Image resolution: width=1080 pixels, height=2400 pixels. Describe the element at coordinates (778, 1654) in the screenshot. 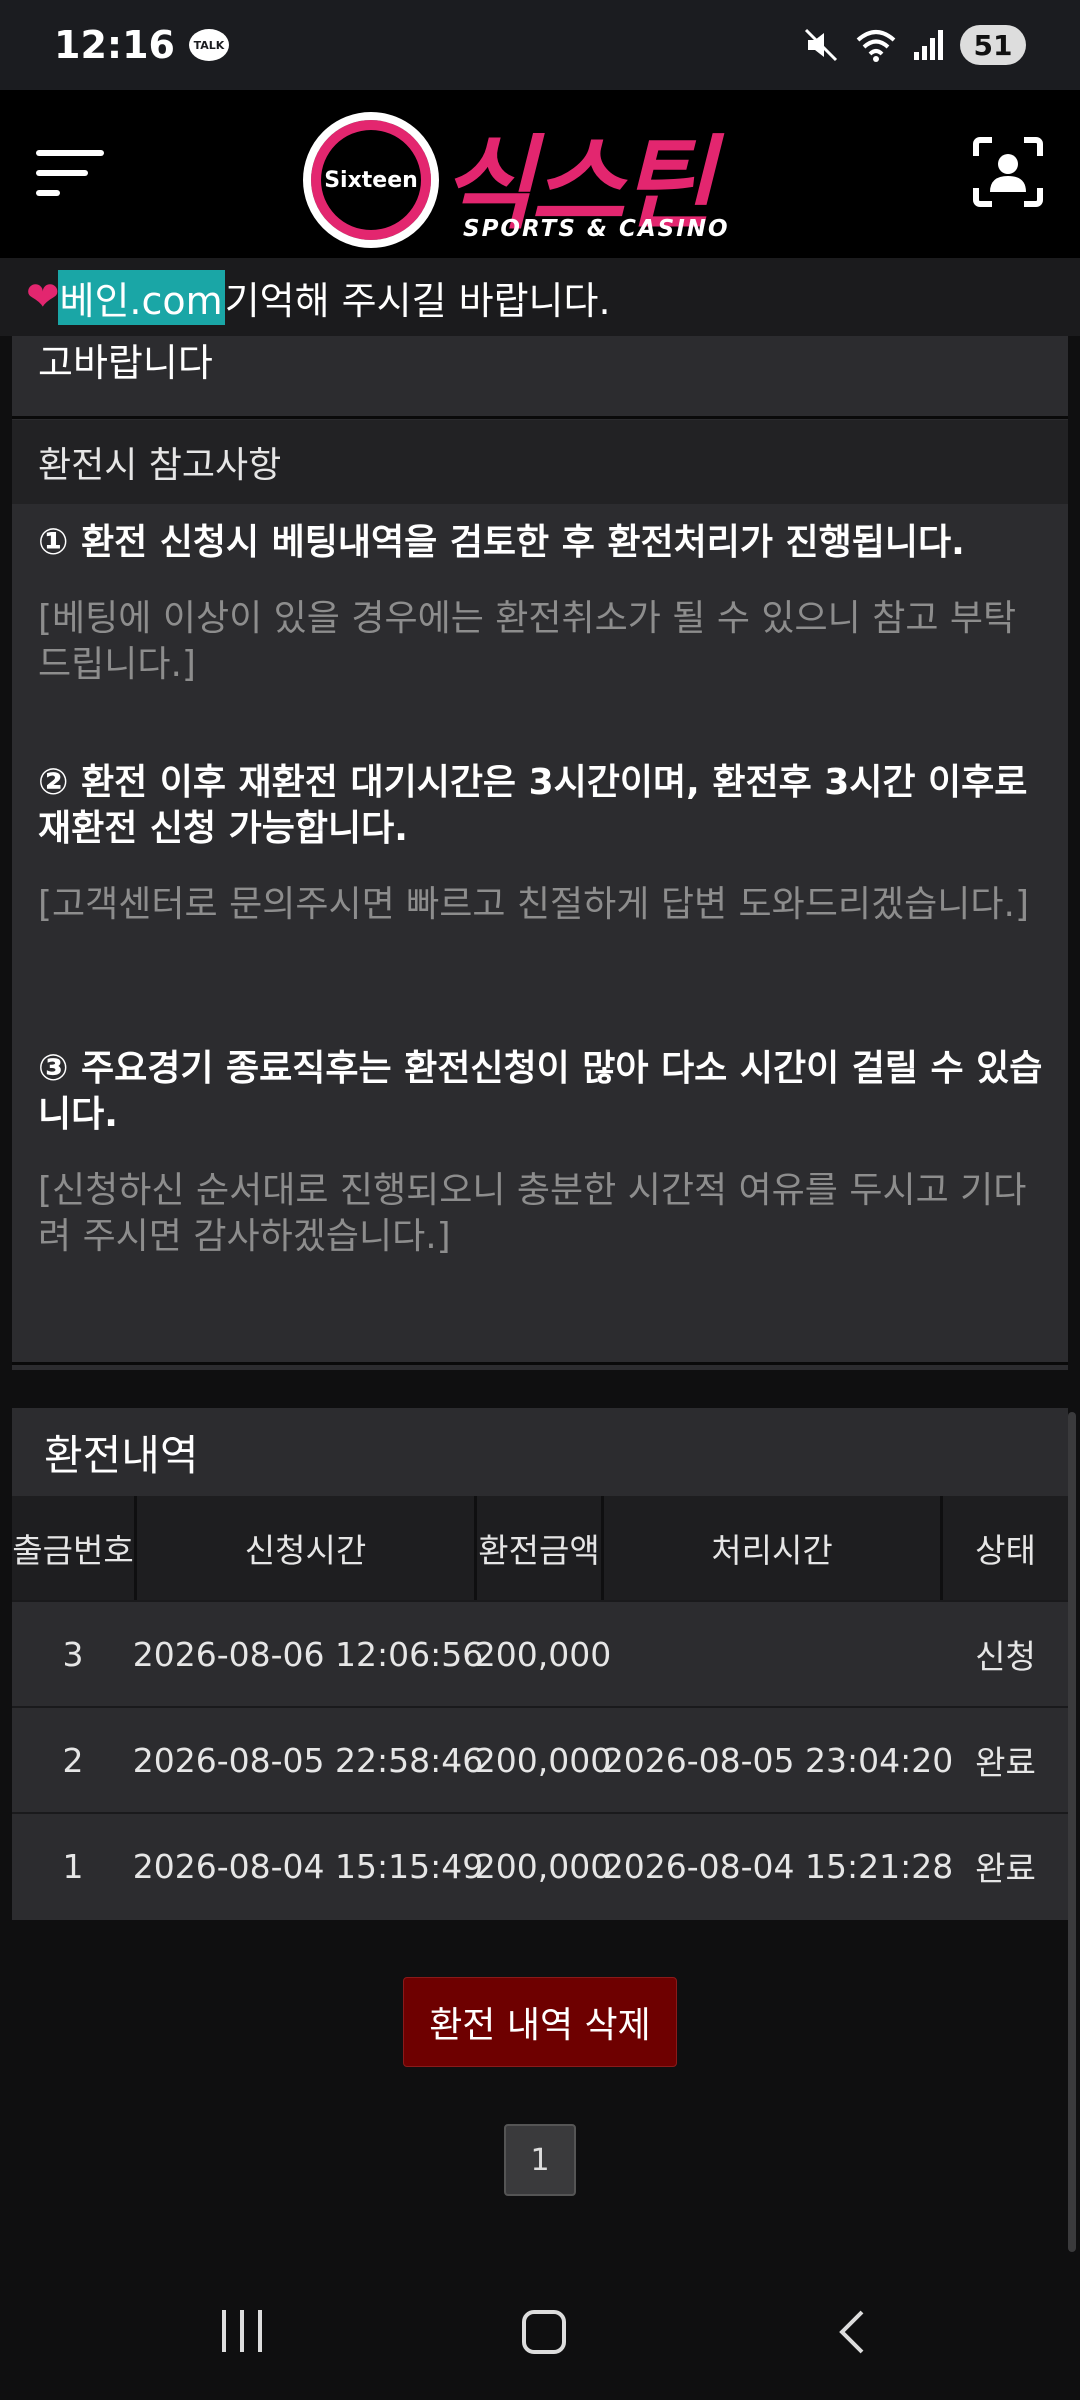

I see `cell-processed` at that location.